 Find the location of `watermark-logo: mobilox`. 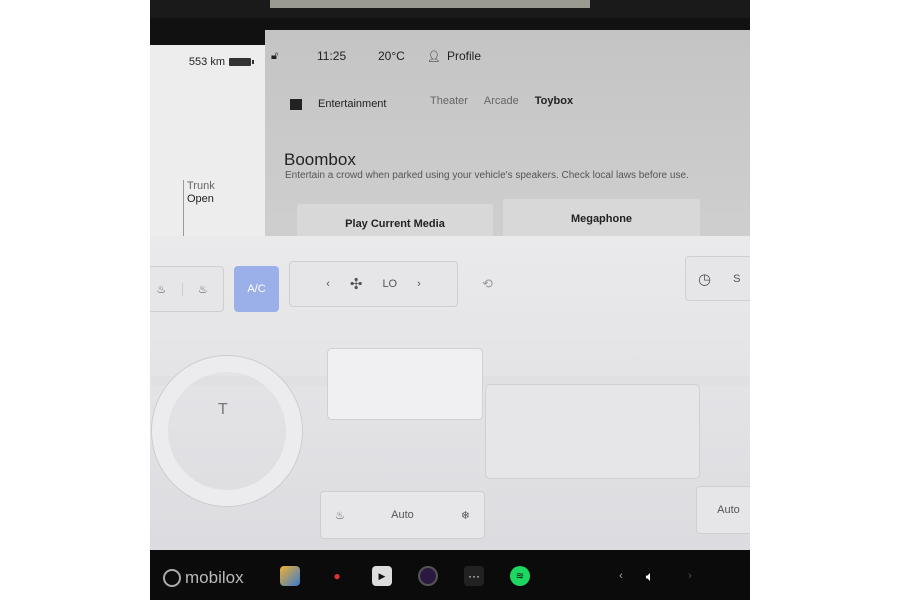

watermark-logo: mobilox is located at coordinates (203, 578).